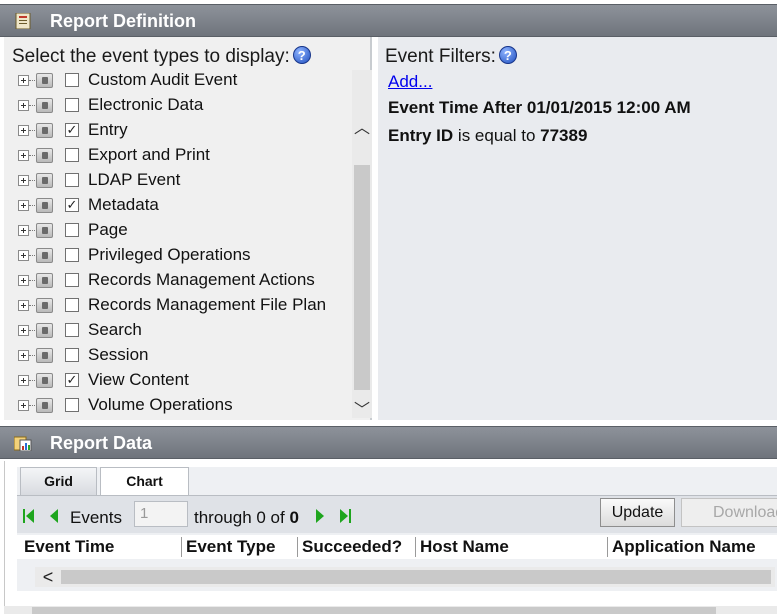 This screenshot has width=777, height=614. Describe the element at coordinates (345, 516) in the screenshot. I see `last-page-icon` at that location.